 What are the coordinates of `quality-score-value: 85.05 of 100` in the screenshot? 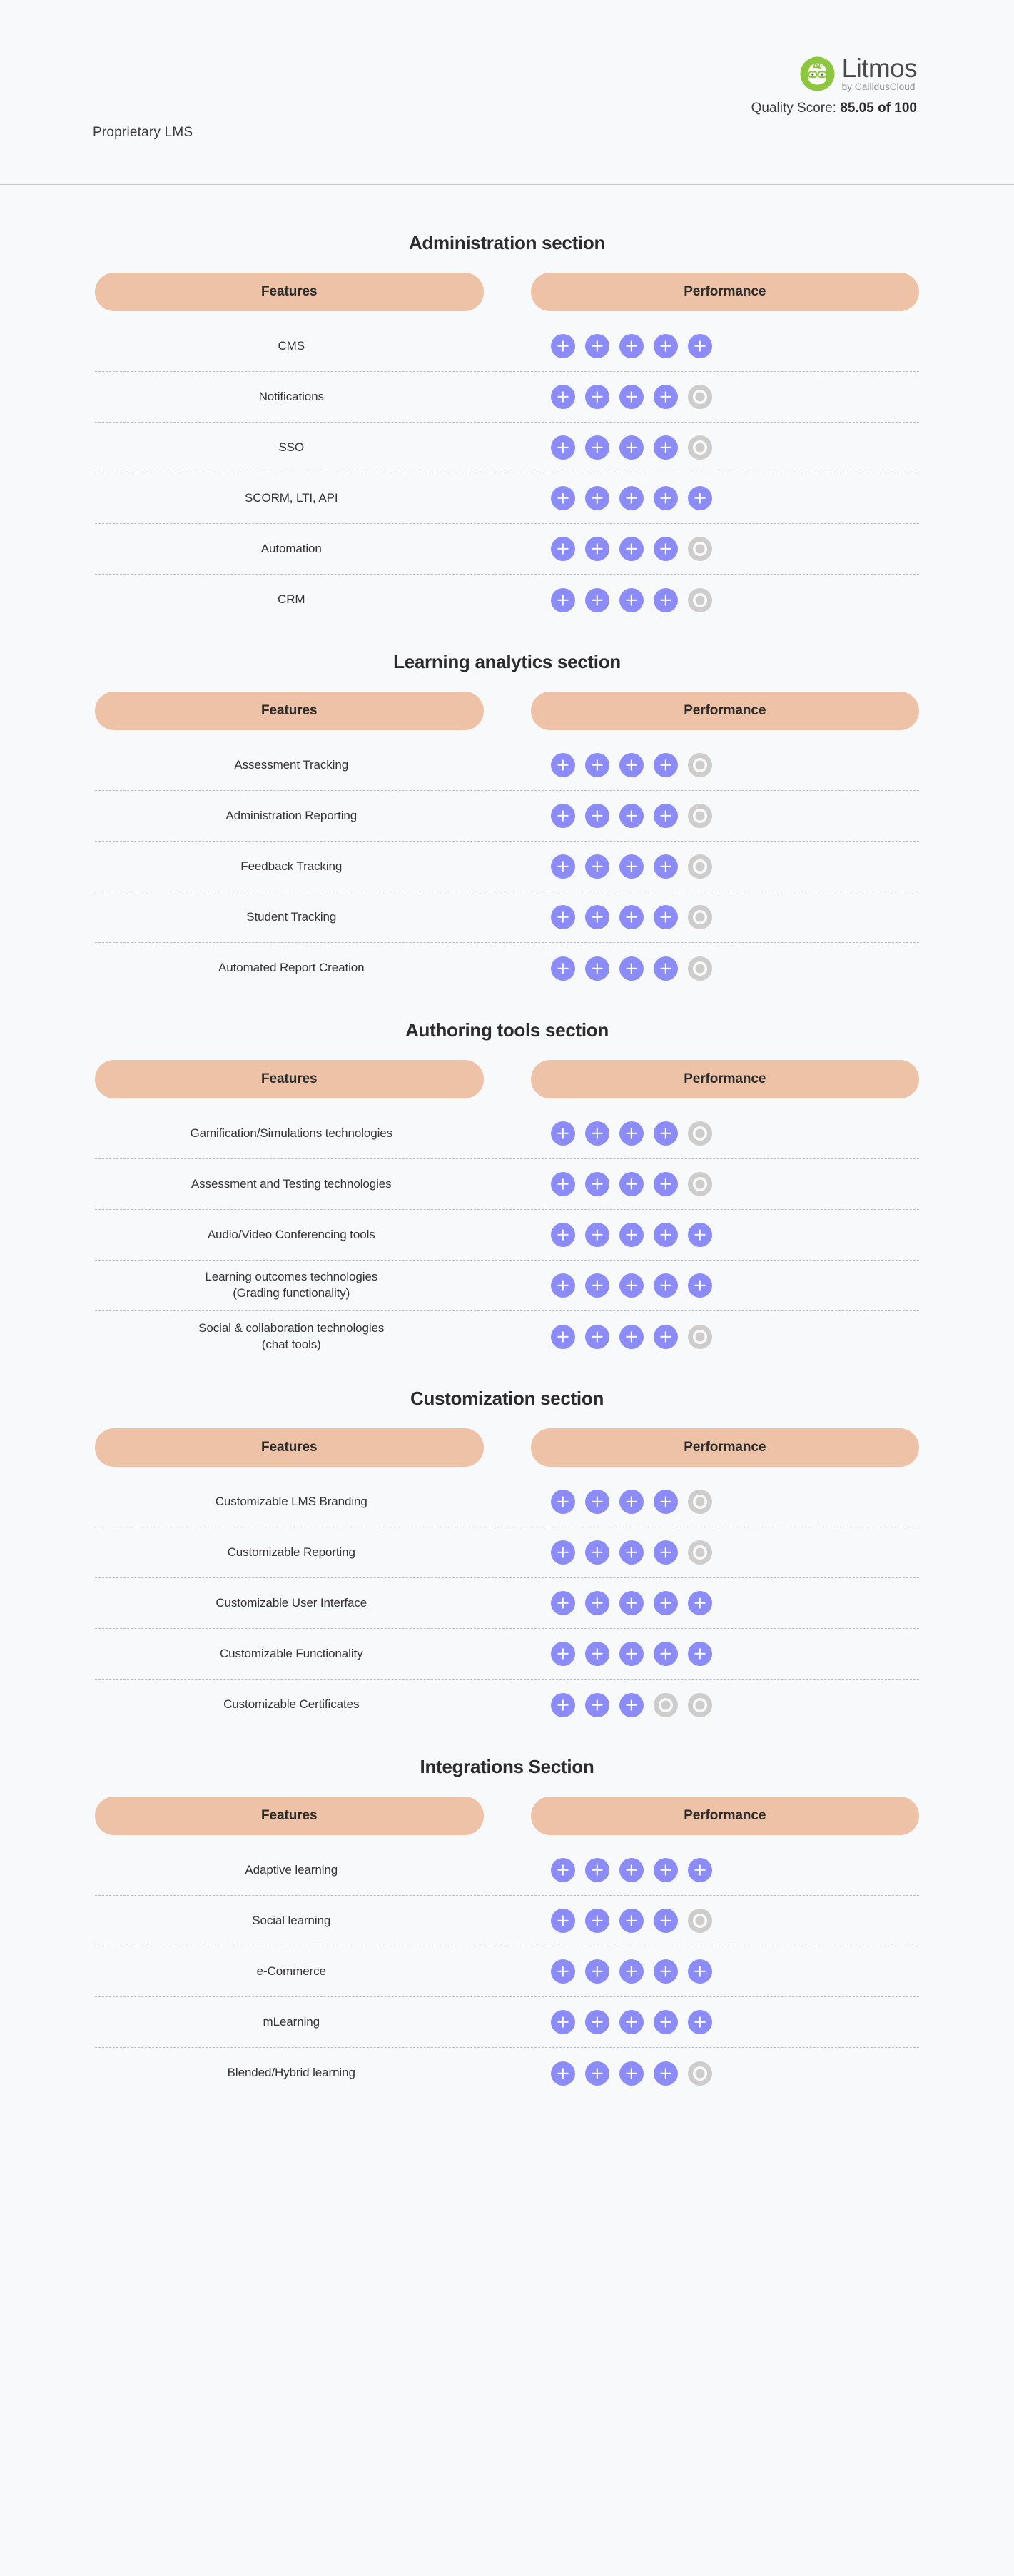 It's located at (878, 108).